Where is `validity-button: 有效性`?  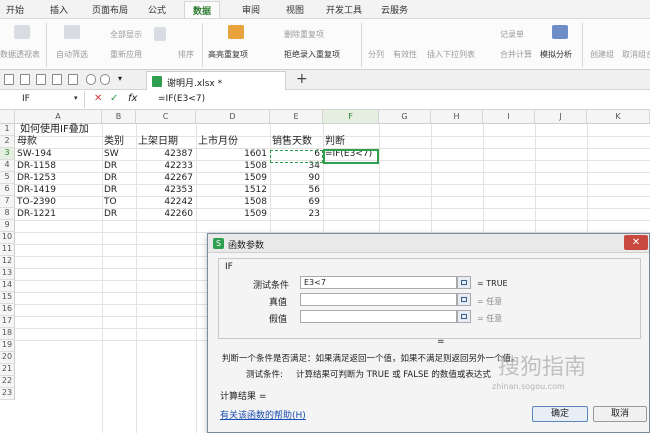
validity-button: 有效性 is located at coordinates (405, 54).